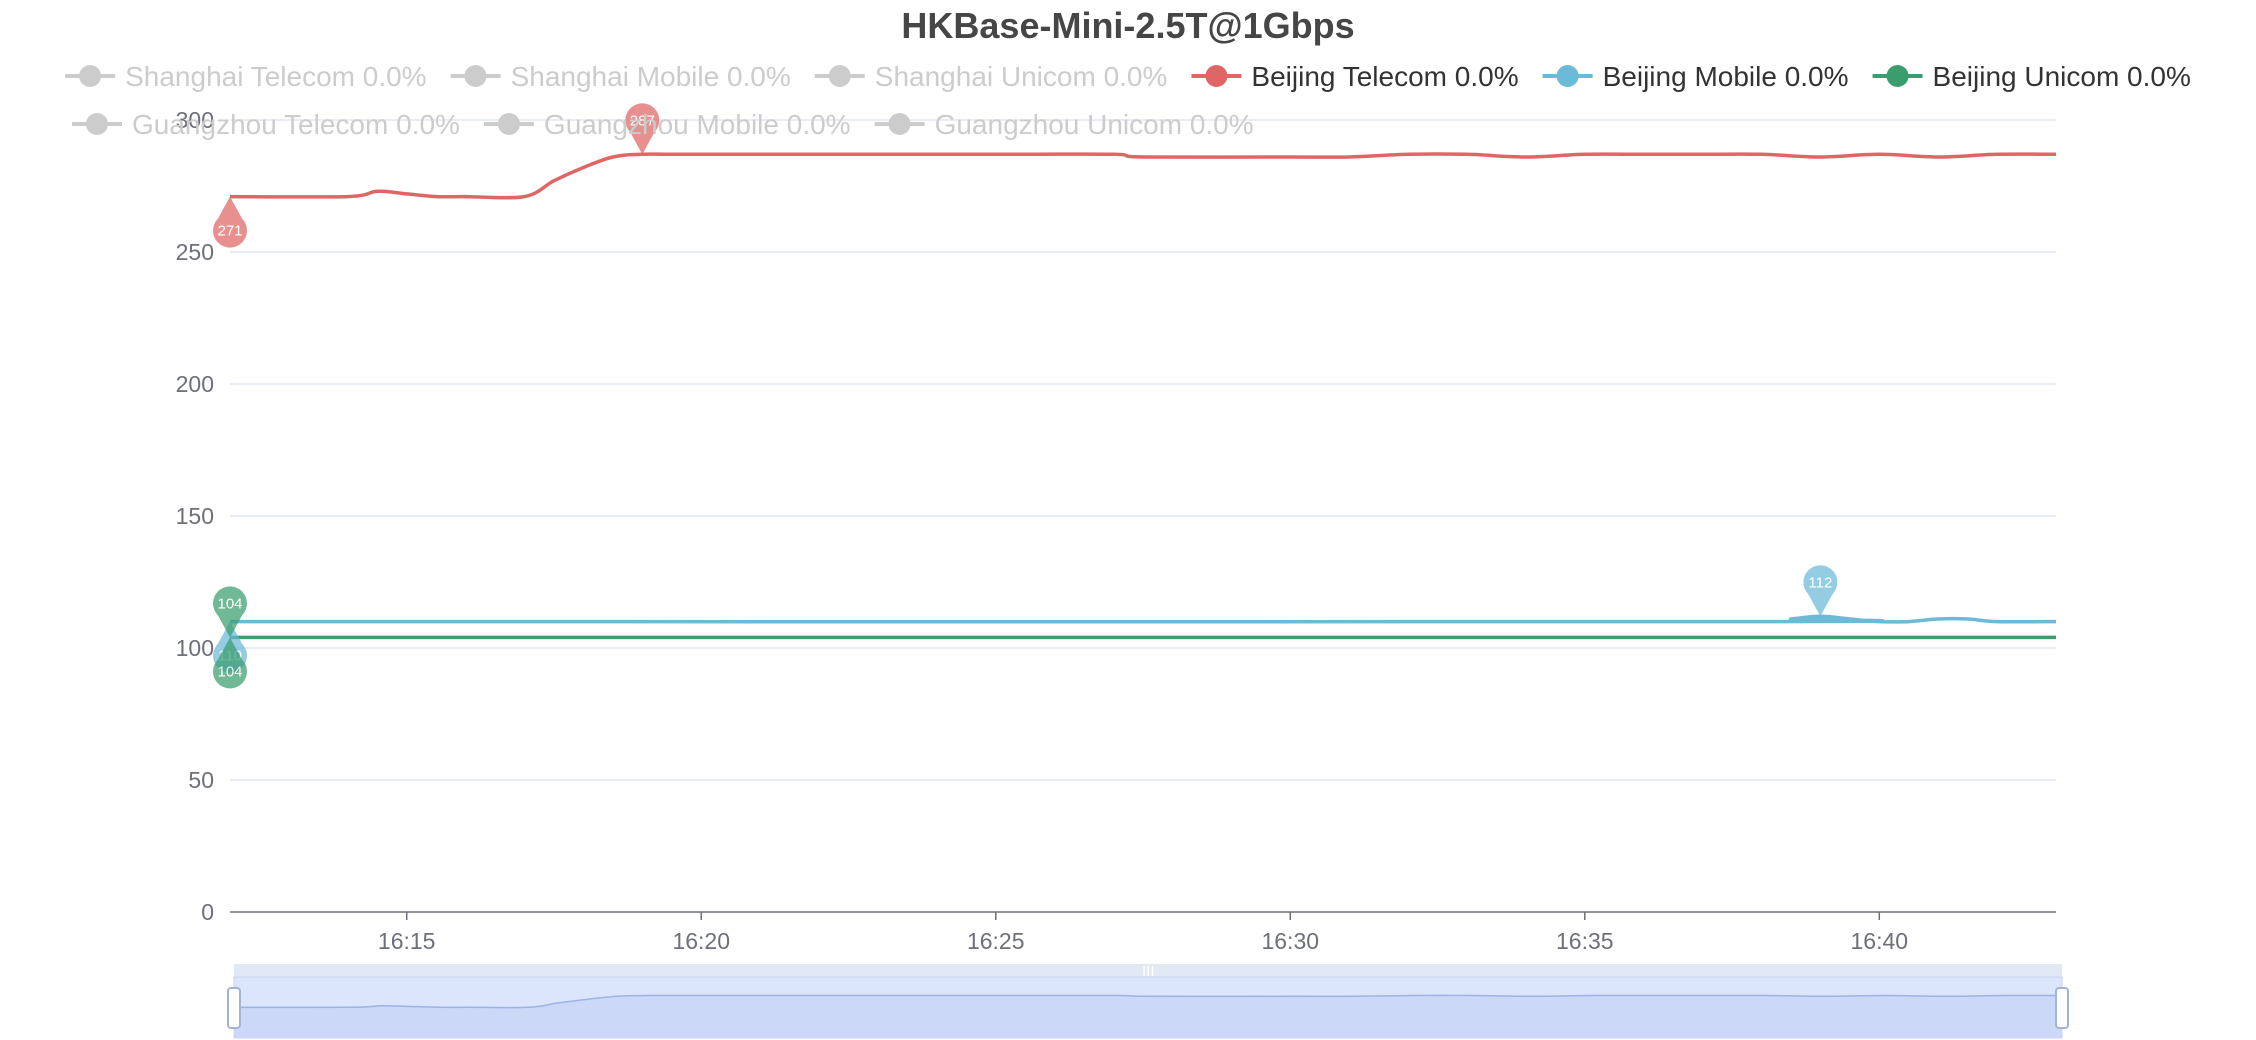 The image size is (2256, 1040). What do you see at coordinates (2062, 1008) in the screenshot?
I see `data-zoom-handle-right` at bounding box center [2062, 1008].